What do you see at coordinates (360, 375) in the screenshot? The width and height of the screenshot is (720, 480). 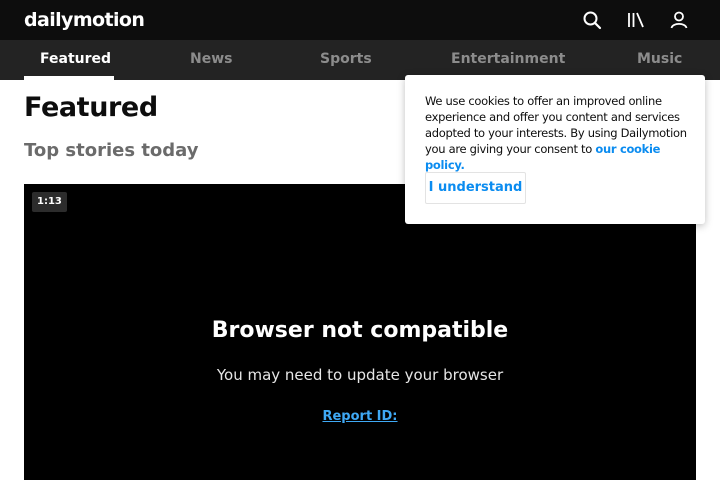 I see `error-message: You may need to update your browser` at bounding box center [360, 375].